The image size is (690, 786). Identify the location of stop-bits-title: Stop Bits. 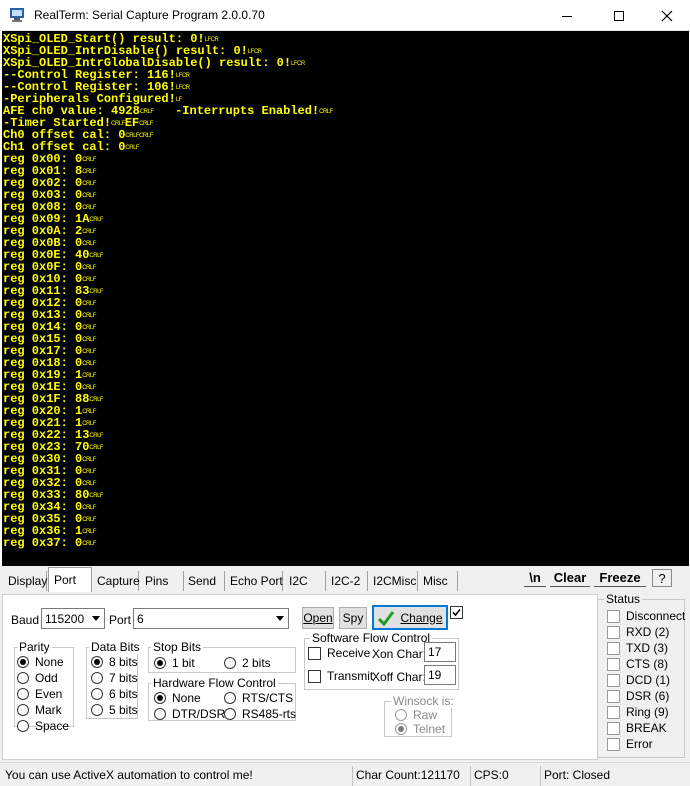
(177, 647).